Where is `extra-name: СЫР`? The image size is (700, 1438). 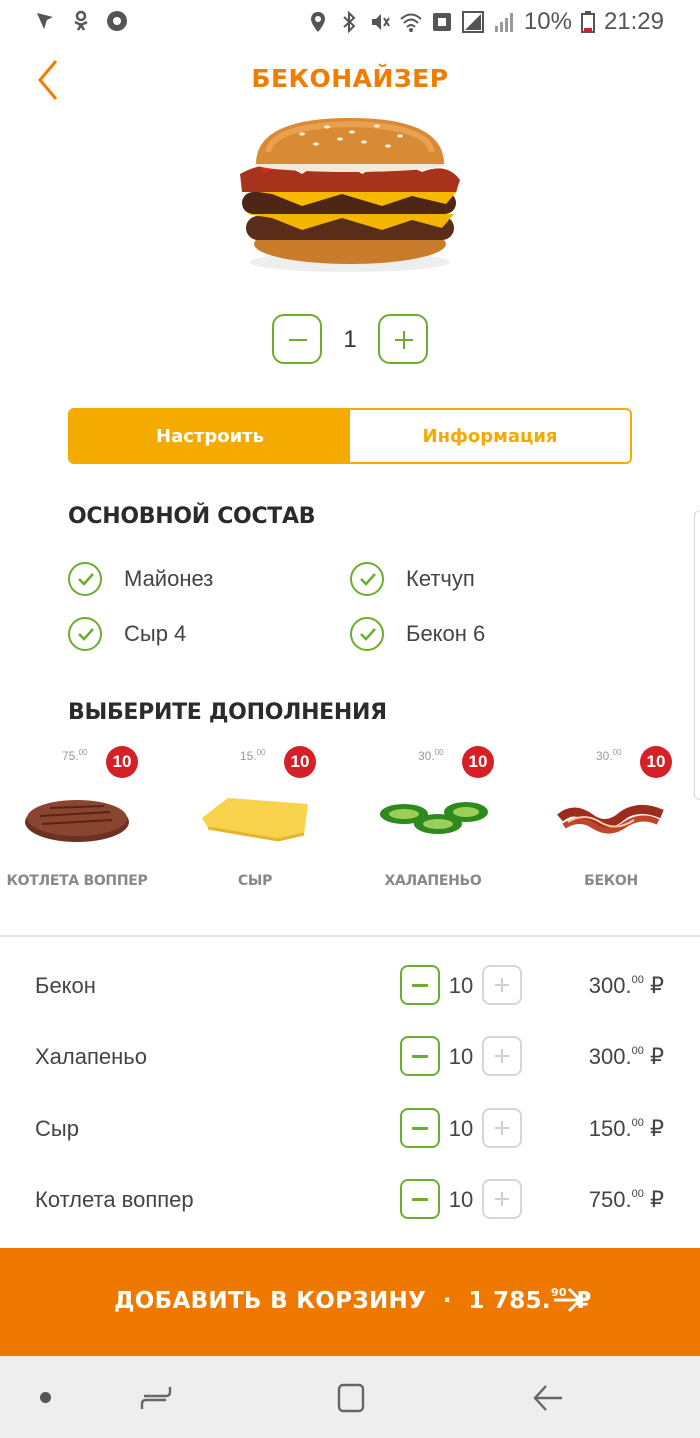
extra-name: СЫР is located at coordinates (255, 881).